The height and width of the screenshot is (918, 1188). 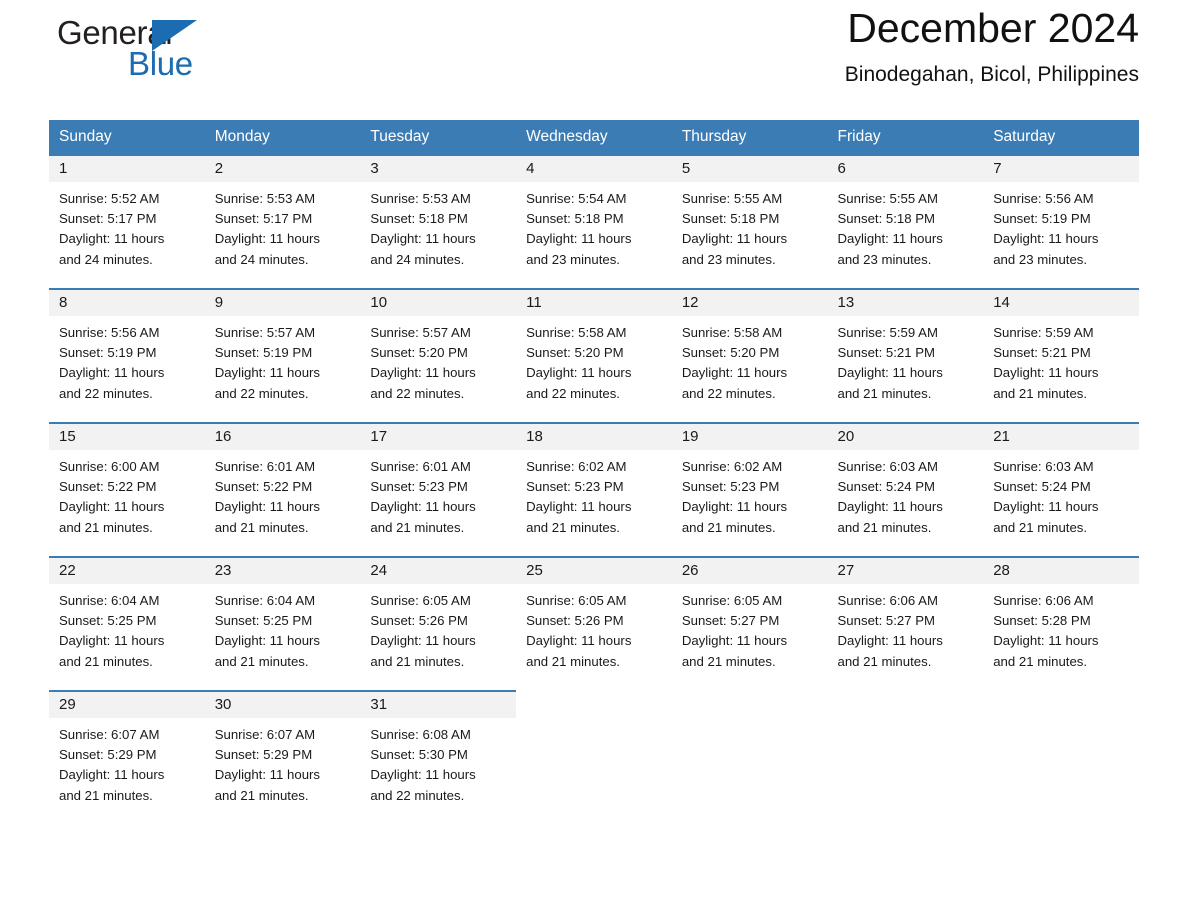 I want to click on sunset-text: Sunset: 5:18 PM, so click(x=730, y=219).